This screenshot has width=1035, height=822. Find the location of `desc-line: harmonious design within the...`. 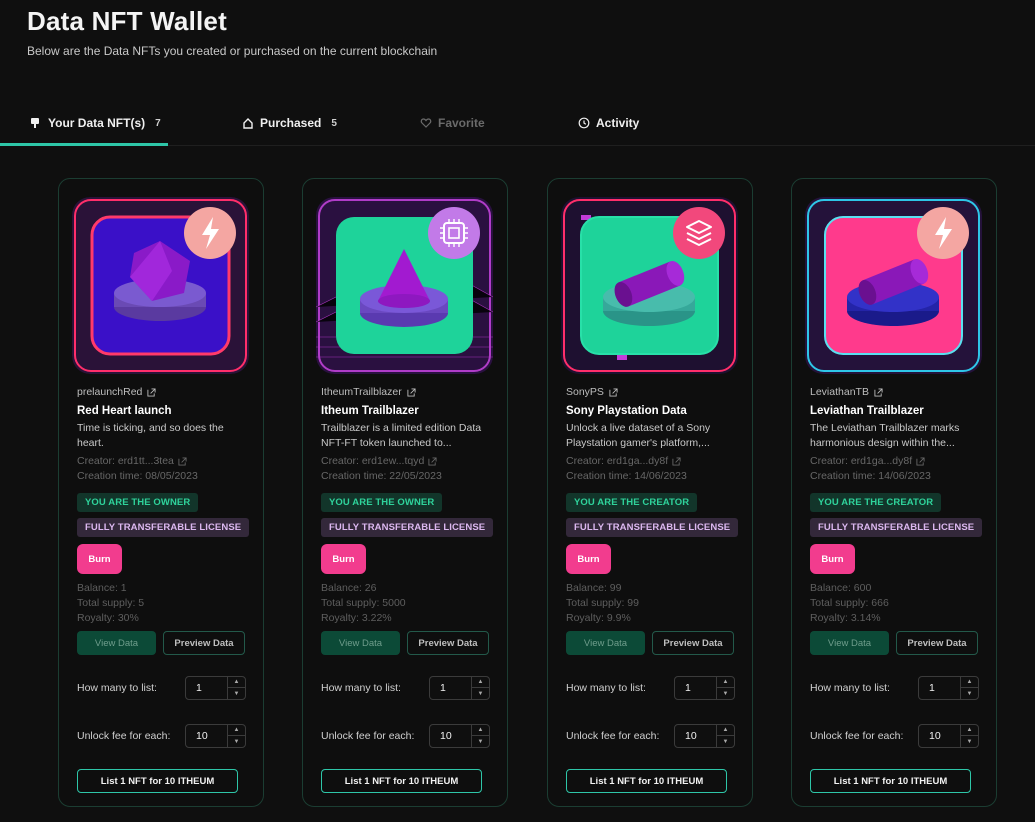

desc-line: harmonious design within the... is located at coordinates (882, 443).